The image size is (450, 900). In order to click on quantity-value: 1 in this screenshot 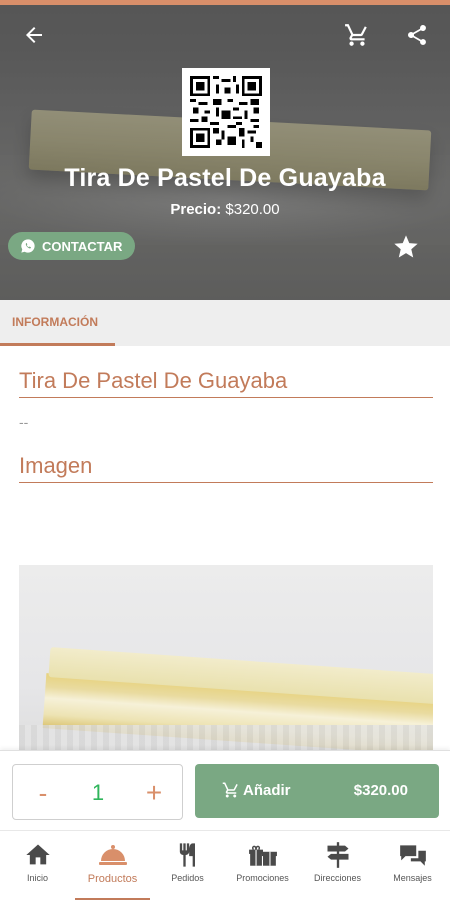, I will do `click(98, 793)`.